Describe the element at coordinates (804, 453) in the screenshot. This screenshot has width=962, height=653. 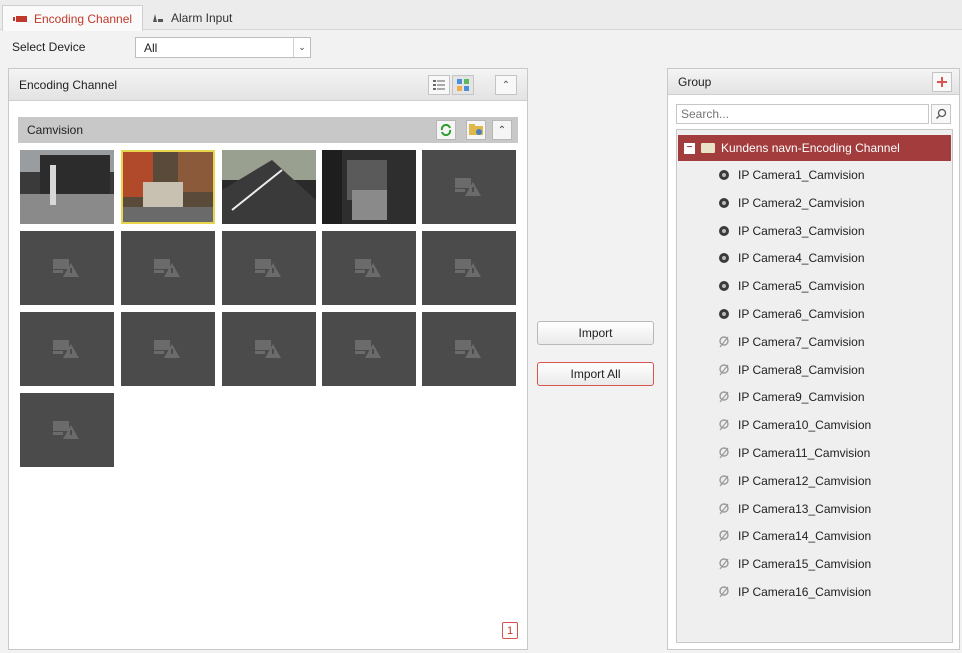
I see `tree-item-label: IP Camera11_Camvision` at that location.